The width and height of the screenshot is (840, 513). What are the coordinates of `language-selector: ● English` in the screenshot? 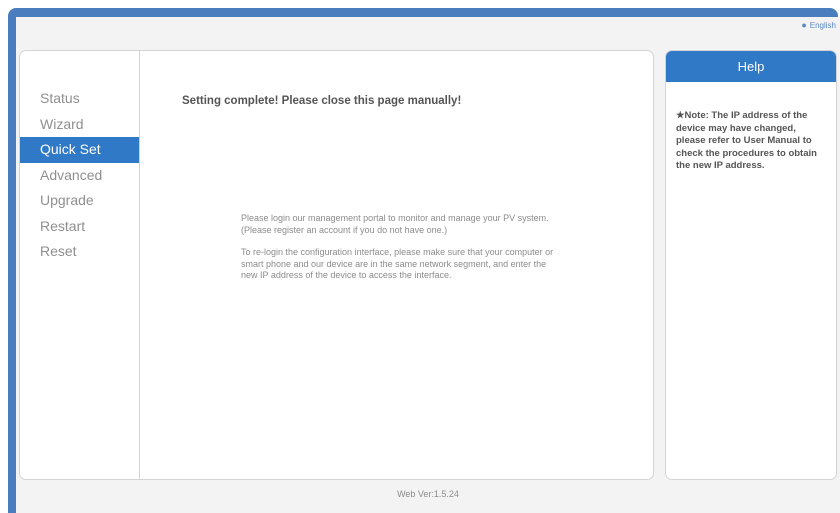 It's located at (818, 25).